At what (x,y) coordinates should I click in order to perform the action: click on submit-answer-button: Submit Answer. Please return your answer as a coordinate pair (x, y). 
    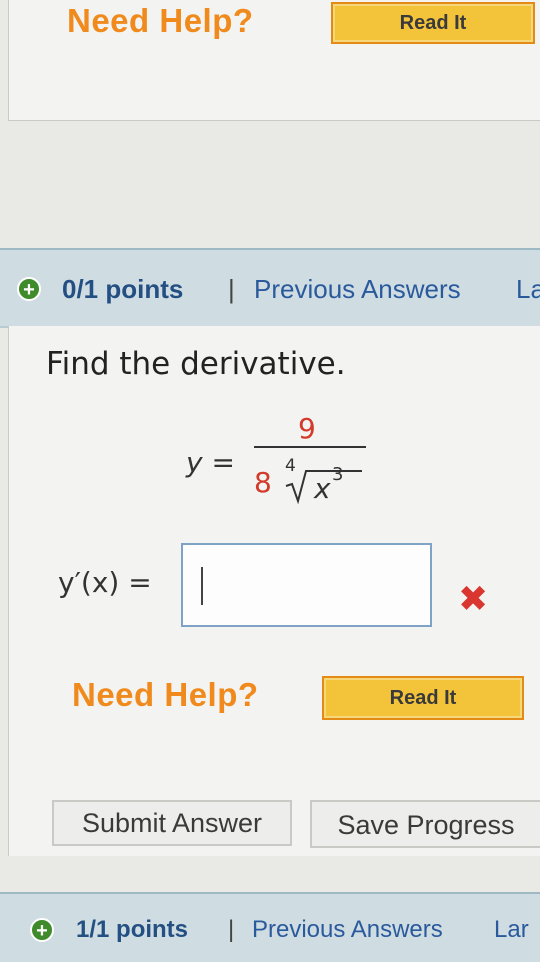
    Looking at the image, I should click on (172, 823).